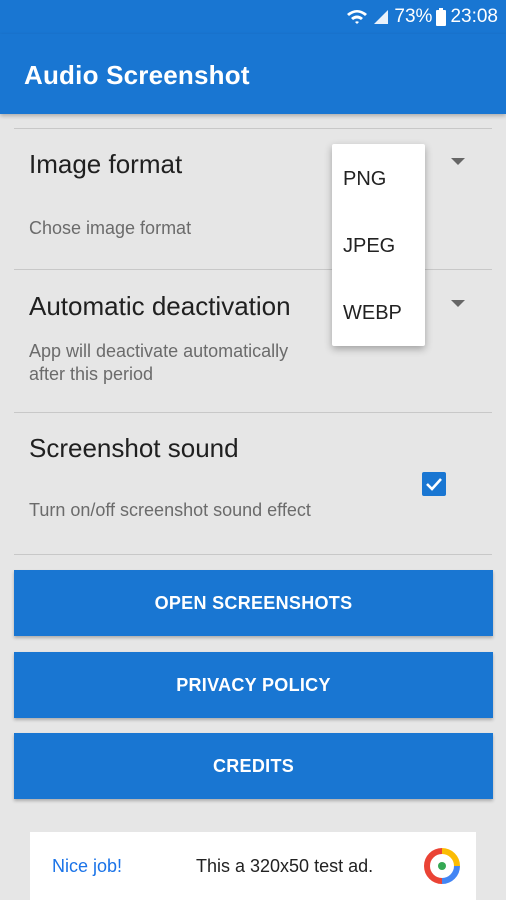 This screenshot has width=506, height=900. I want to click on setting-title: Automatic deactivation, so click(160, 306).